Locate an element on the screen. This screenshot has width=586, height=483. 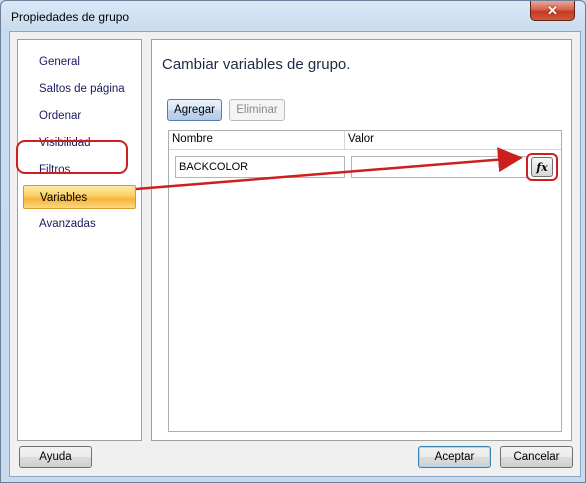
variable-value-field is located at coordinates (439, 167).